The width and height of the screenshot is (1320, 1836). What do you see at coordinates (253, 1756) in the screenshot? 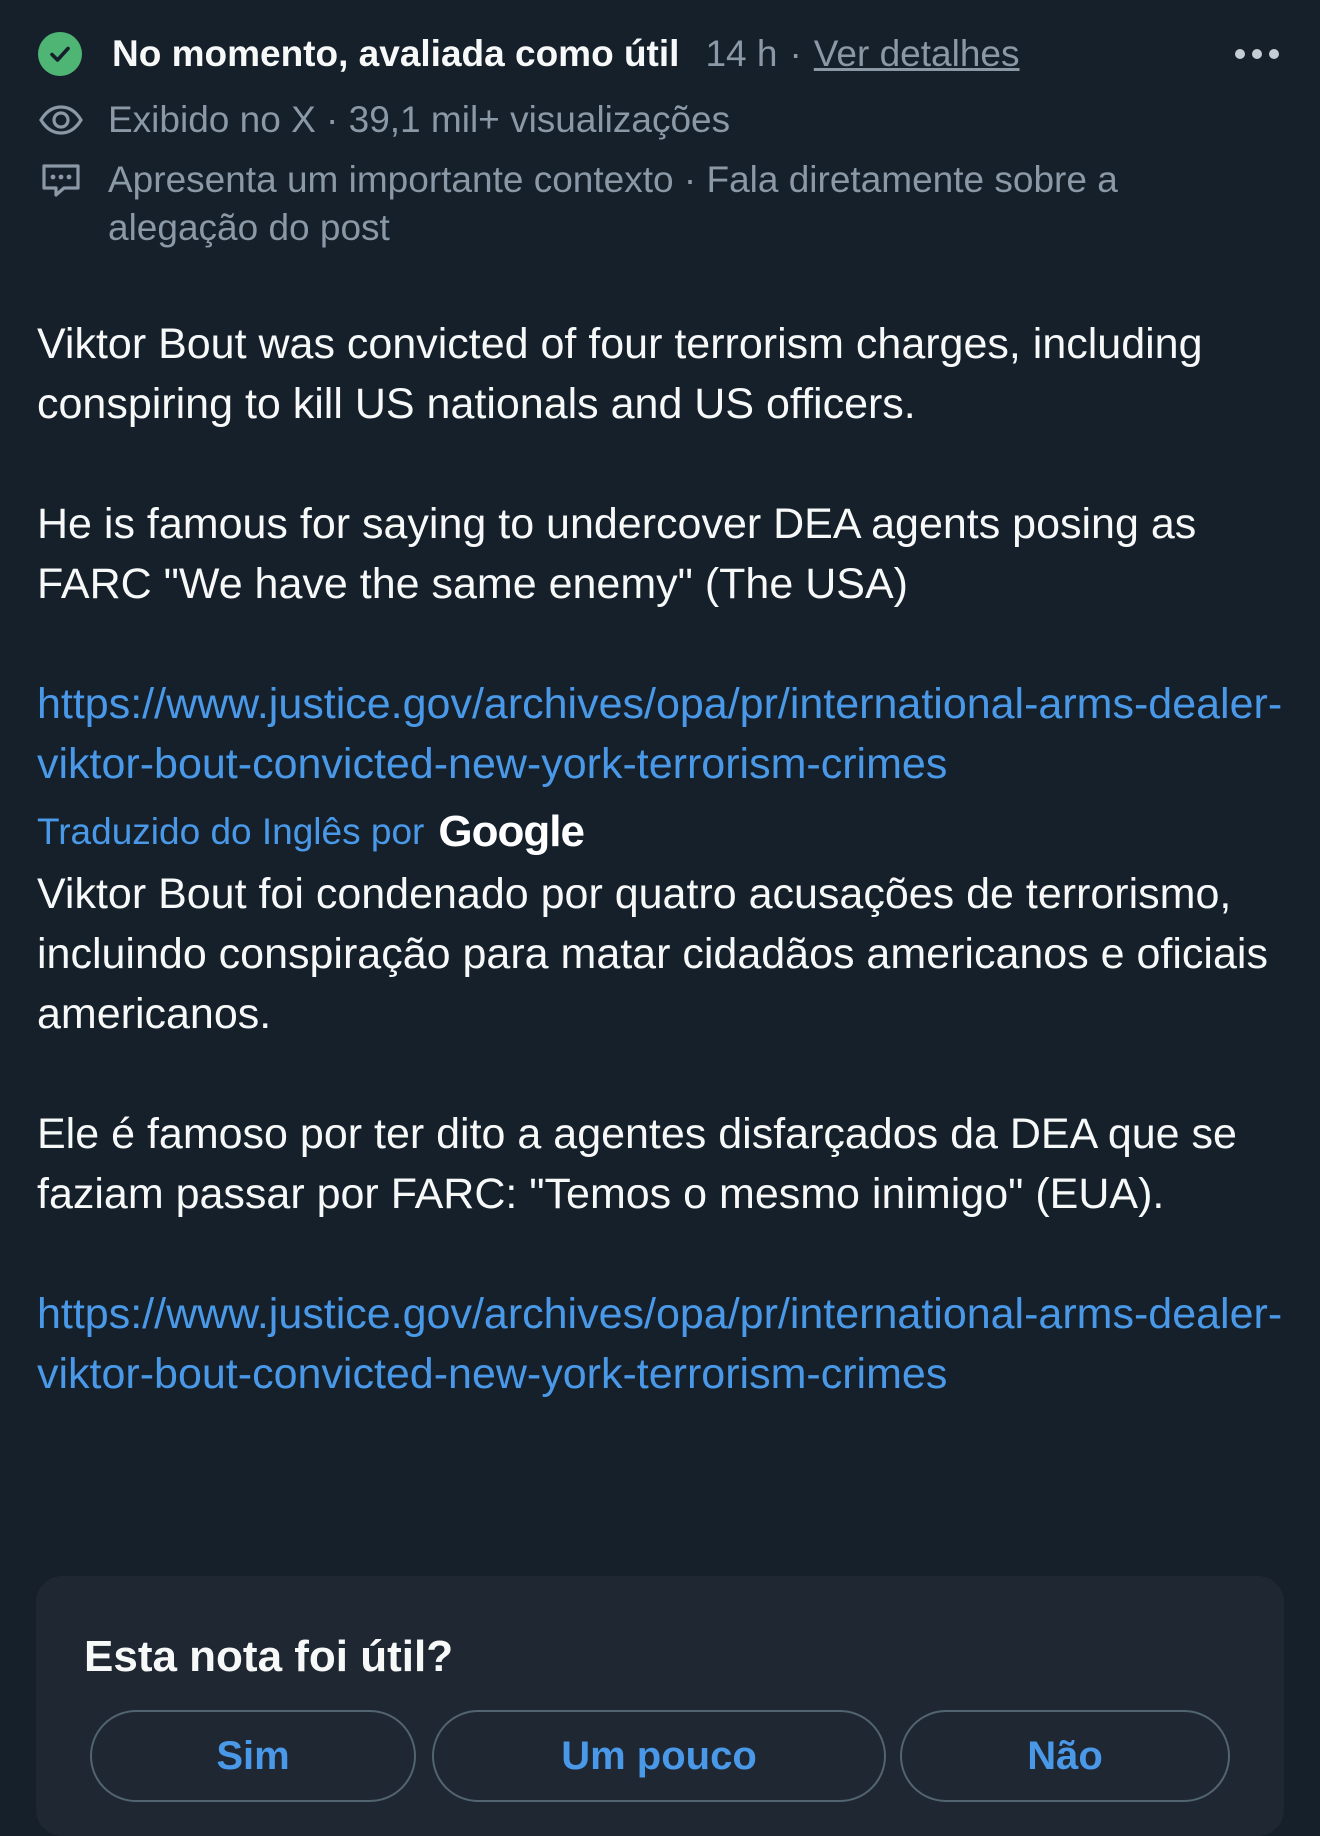
I see `rate-yes-button: Sim` at bounding box center [253, 1756].